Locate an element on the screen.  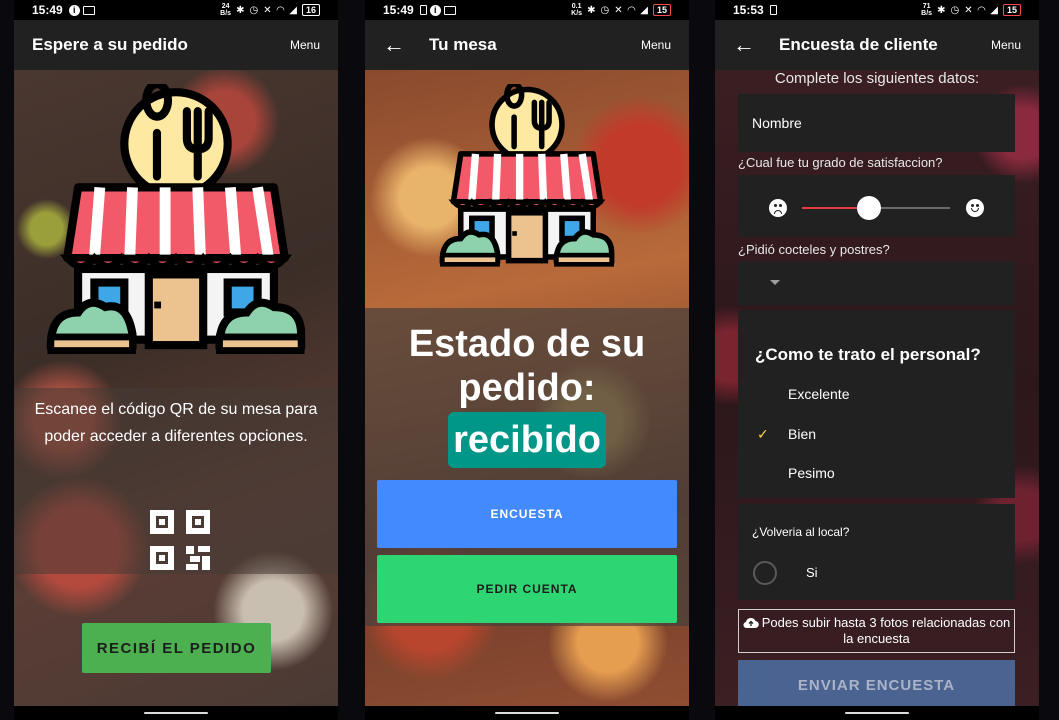
network-speed: 0.1 K/s is located at coordinates (577, 10).